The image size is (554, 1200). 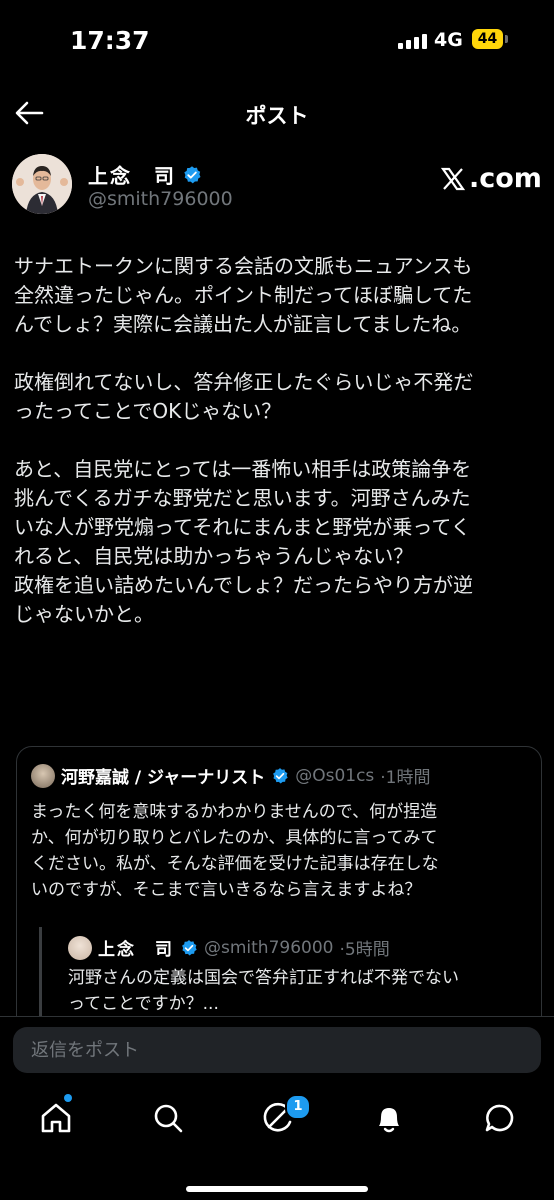 What do you see at coordinates (132, 174) in the screenshot?
I see `author-name: 上念 司` at bounding box center [132, 174].